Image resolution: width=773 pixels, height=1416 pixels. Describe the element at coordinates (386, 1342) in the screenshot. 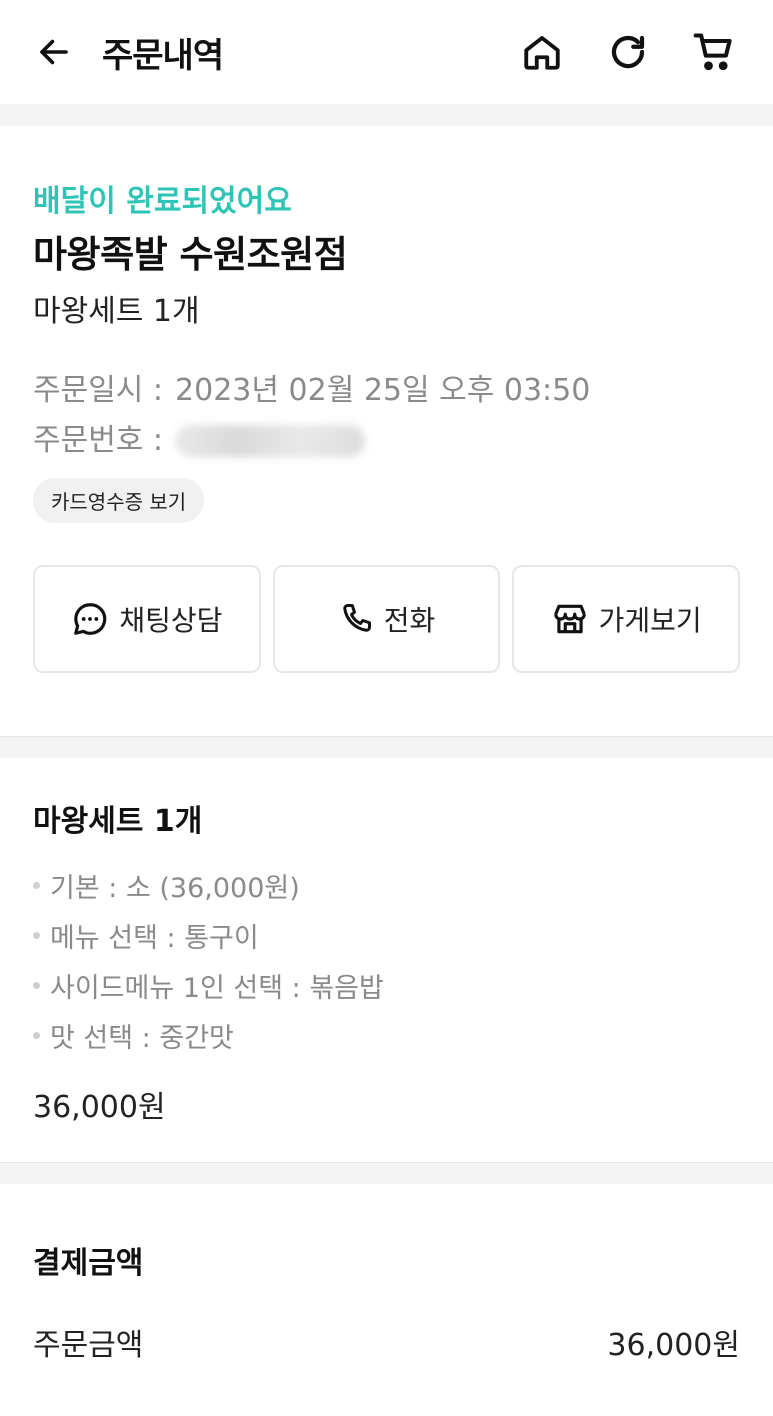

I see `order-amount-row: 주문금액 36,000원` at that location.